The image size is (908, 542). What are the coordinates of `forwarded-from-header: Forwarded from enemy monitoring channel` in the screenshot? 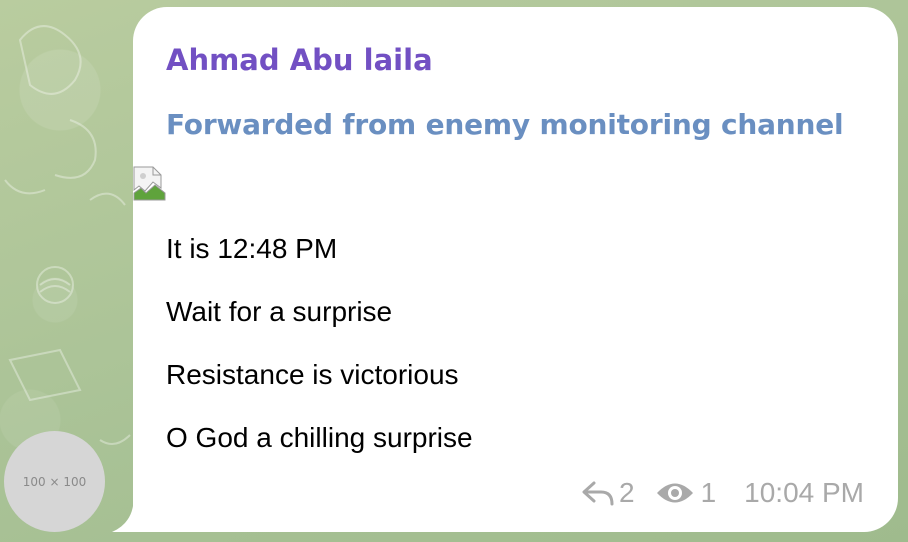 It's located at (505, 124).